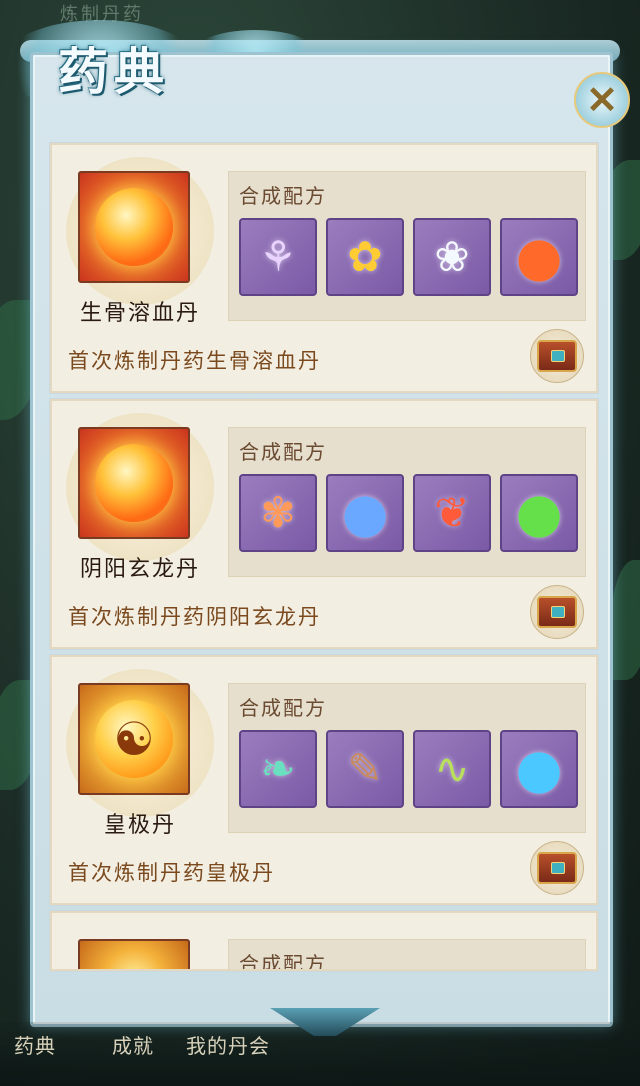 The width and height of the screenshot is (640, 1086). I want to click on ingredient-slot: ✿, so click(365, 257).